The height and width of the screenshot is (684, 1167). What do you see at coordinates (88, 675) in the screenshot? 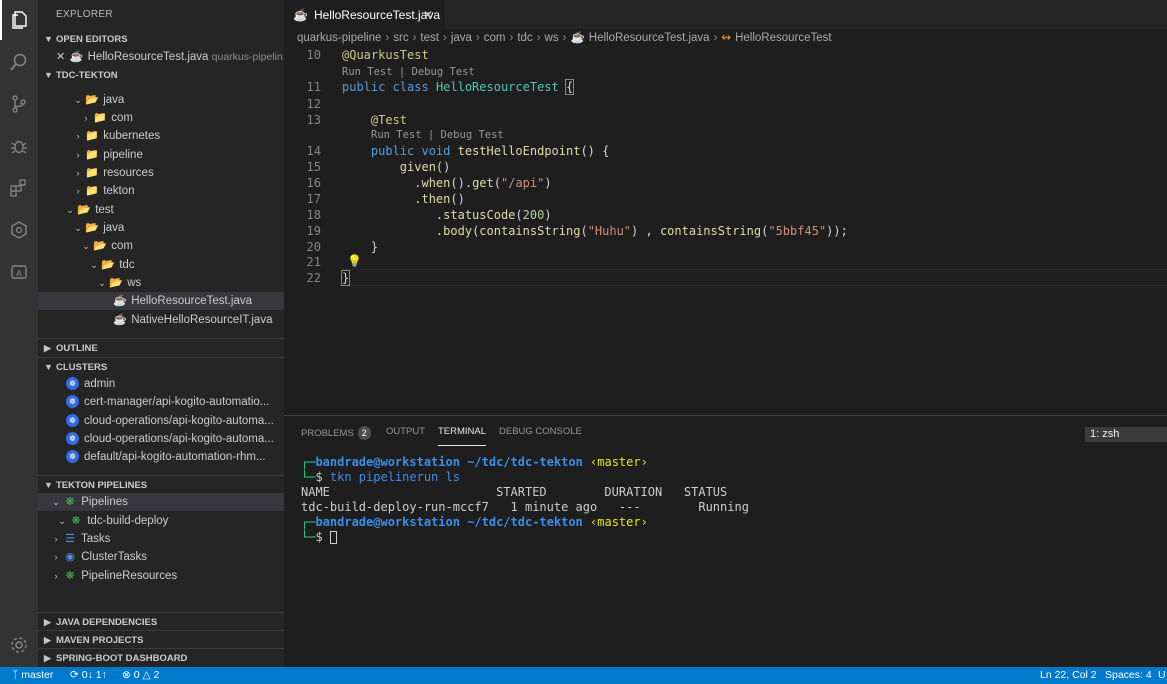
I see `sync-indicator: ⟳ 0↓ 1↑` at bounding box center [88, 675].